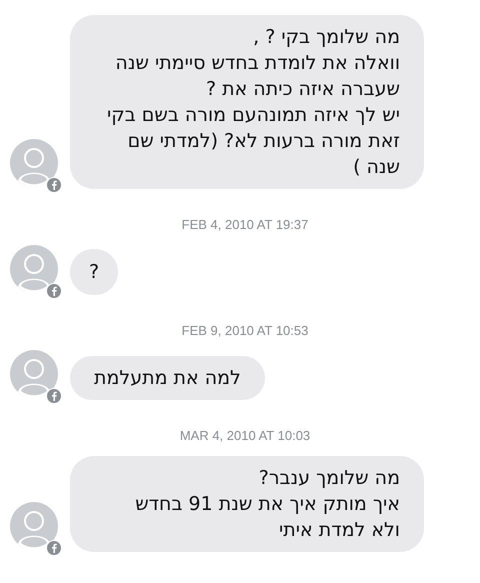 The height and width of the screenshot is (583, 480). Describe the element at coordinates (245, 435) in the screenshot. I see `timestamp: MAR 4, 2010 AT 10:03` at that location.